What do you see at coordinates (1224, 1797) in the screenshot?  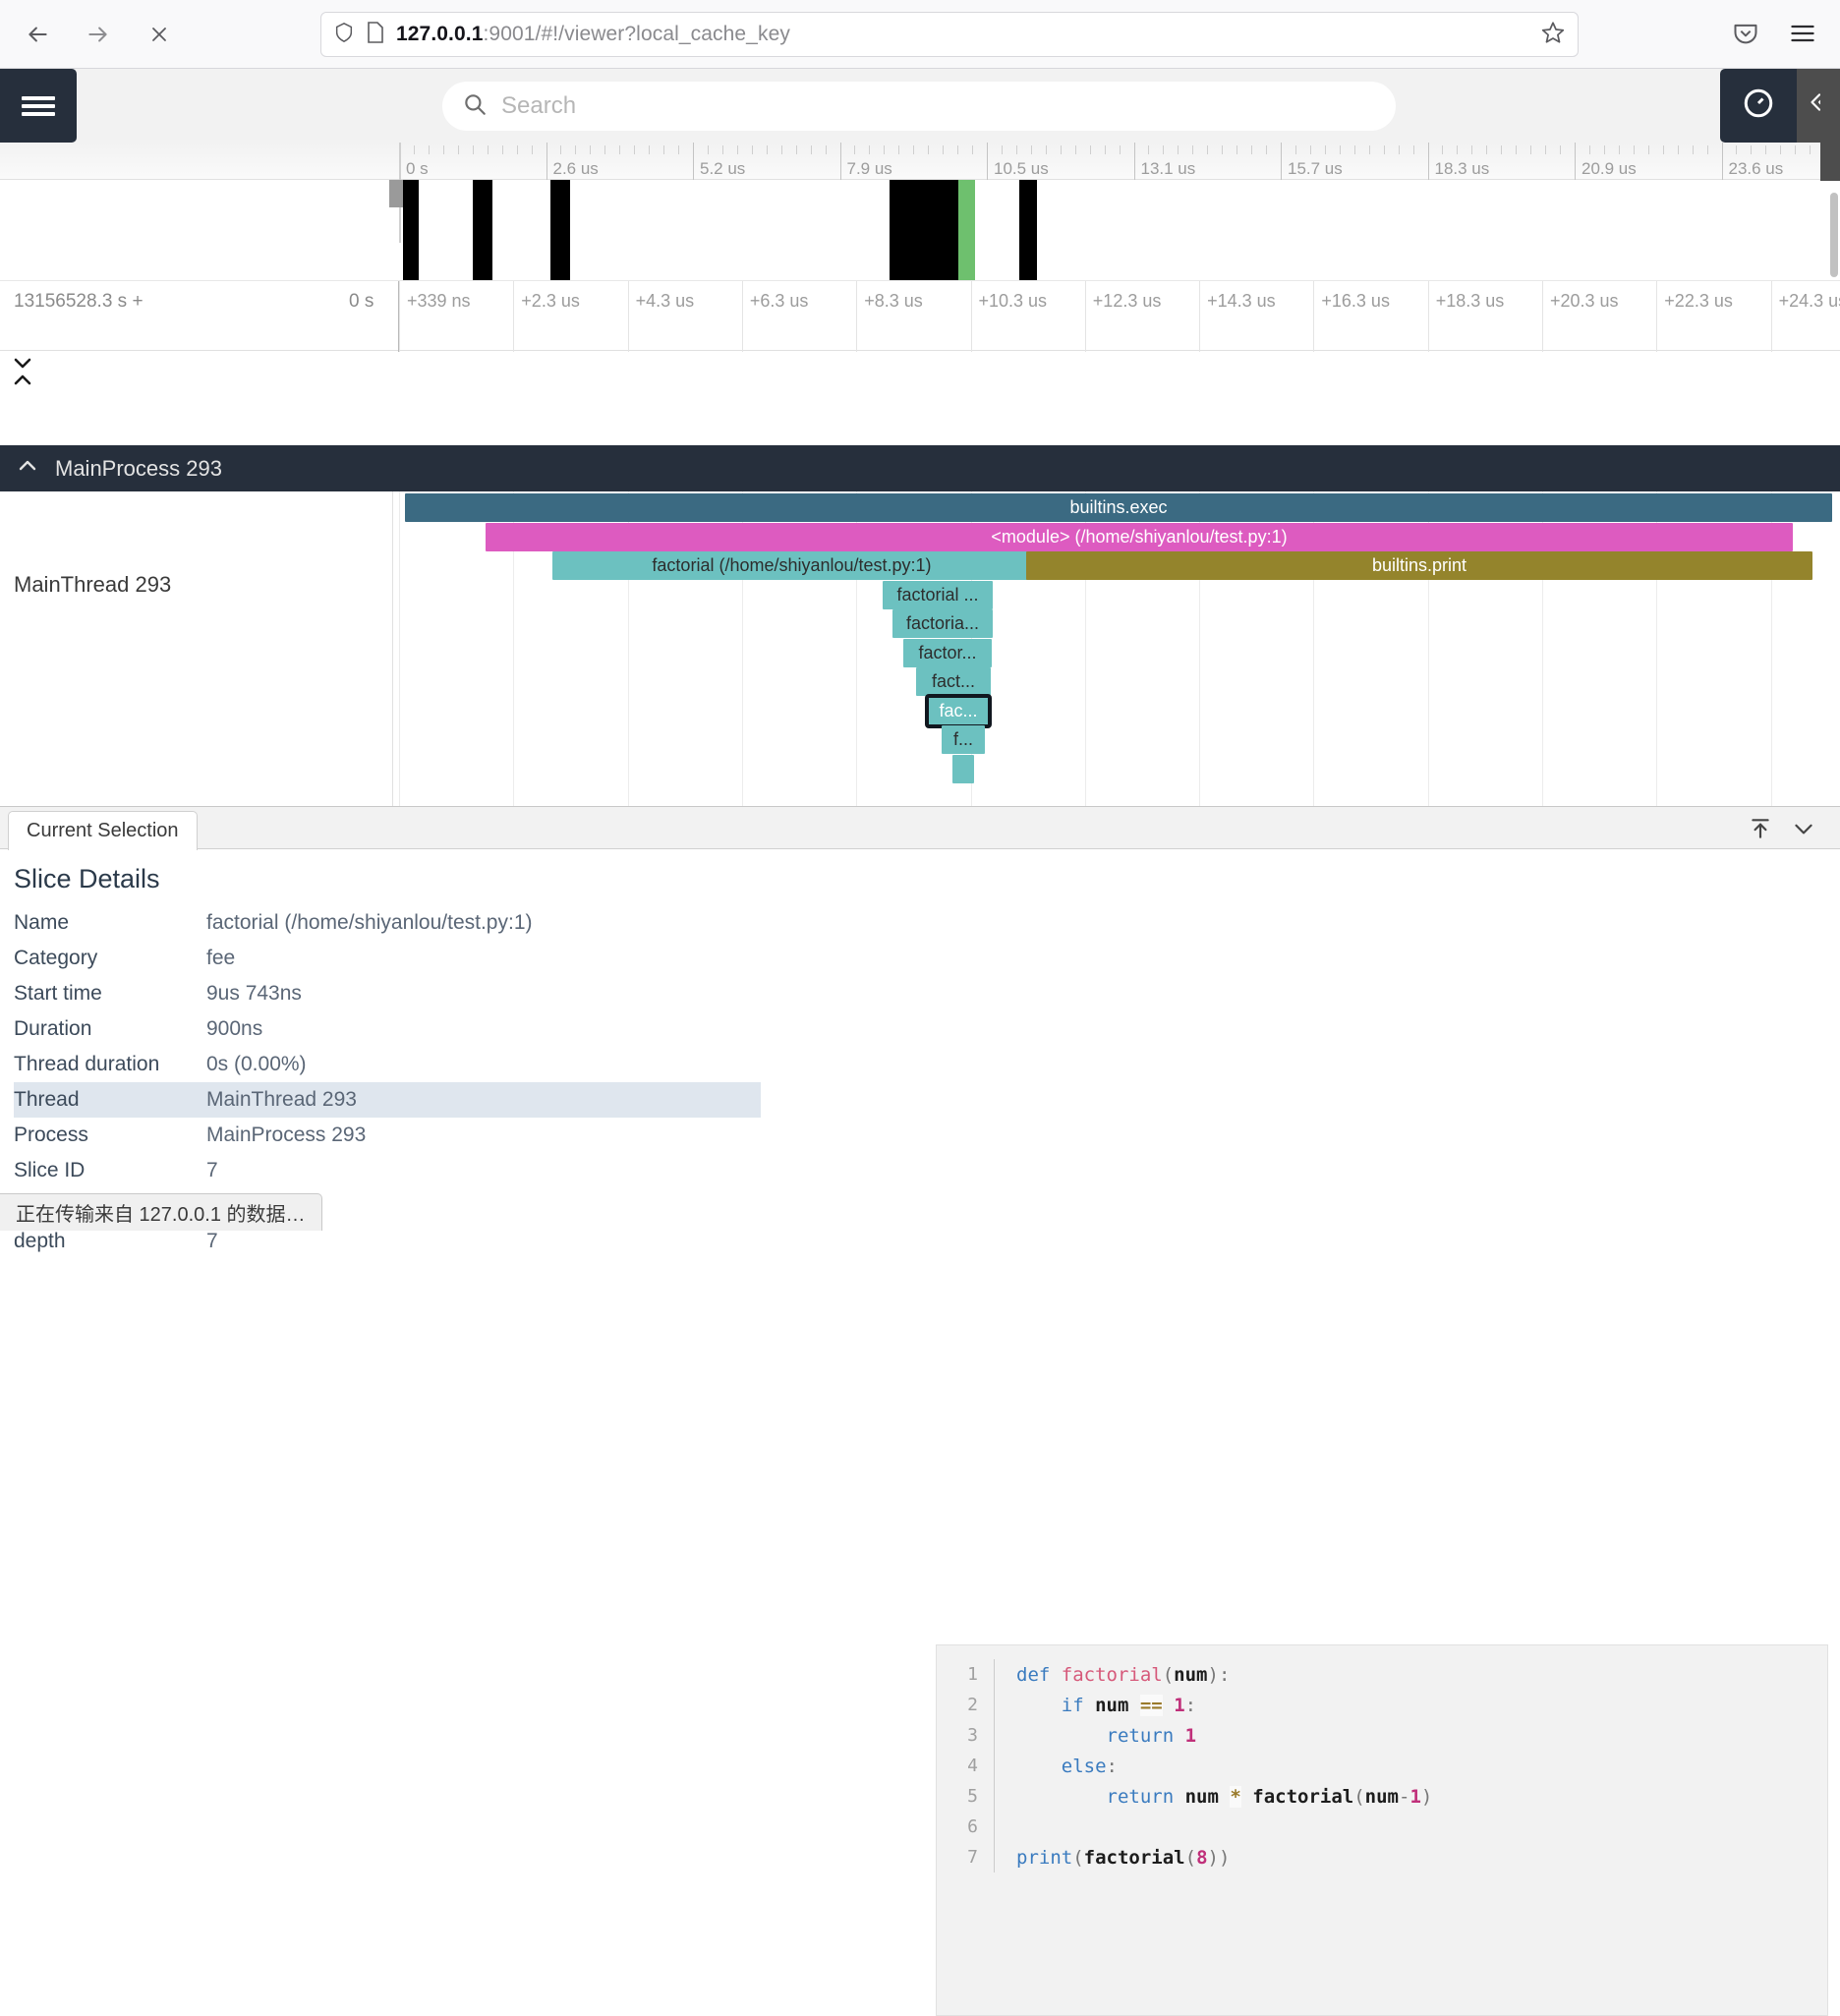 I see `code-line-text: return num * factorial(num-1)` at bounding box center [1224, 1797].